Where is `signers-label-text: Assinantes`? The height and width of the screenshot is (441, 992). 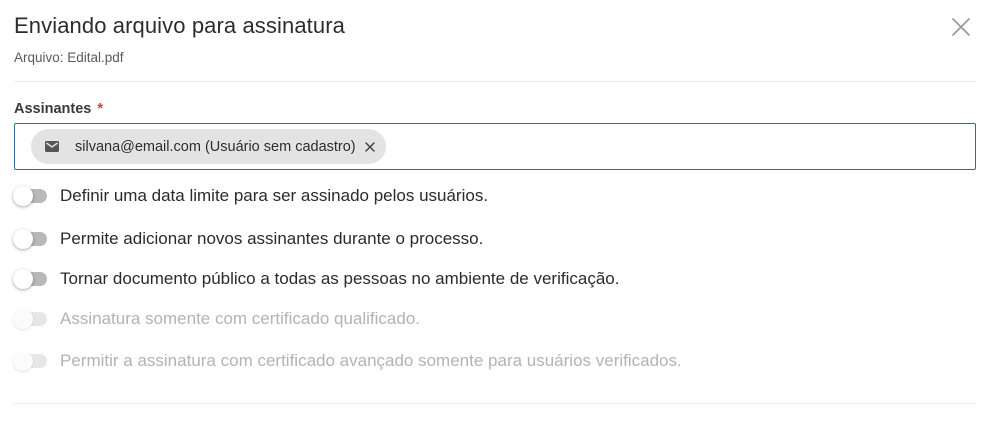
signers-label-text: Assinantes is located at coordinates (53, 109).